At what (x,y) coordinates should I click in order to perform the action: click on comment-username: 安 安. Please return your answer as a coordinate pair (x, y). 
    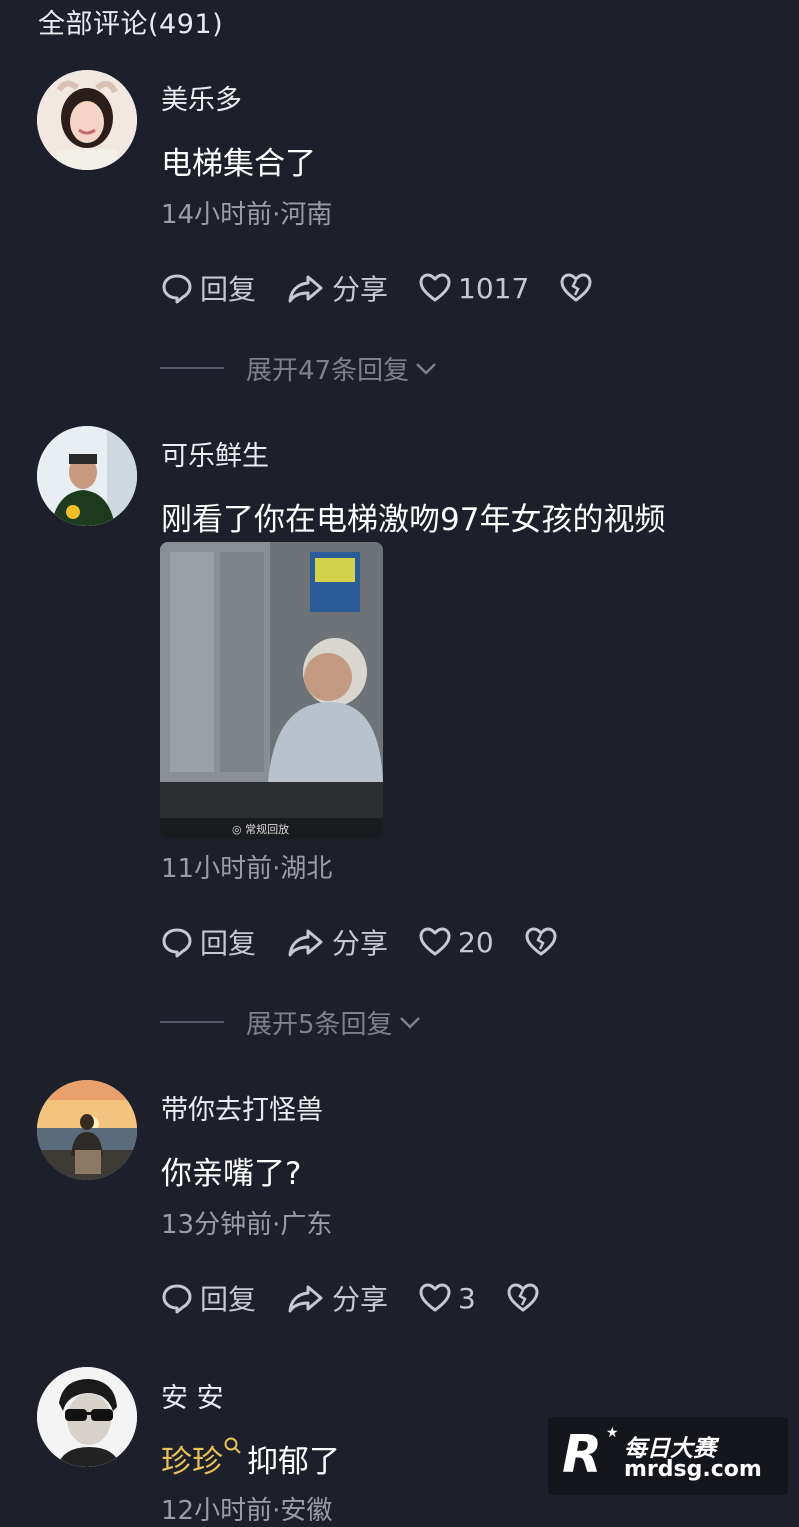
    Looking at the image, I should click on (192, 1395).